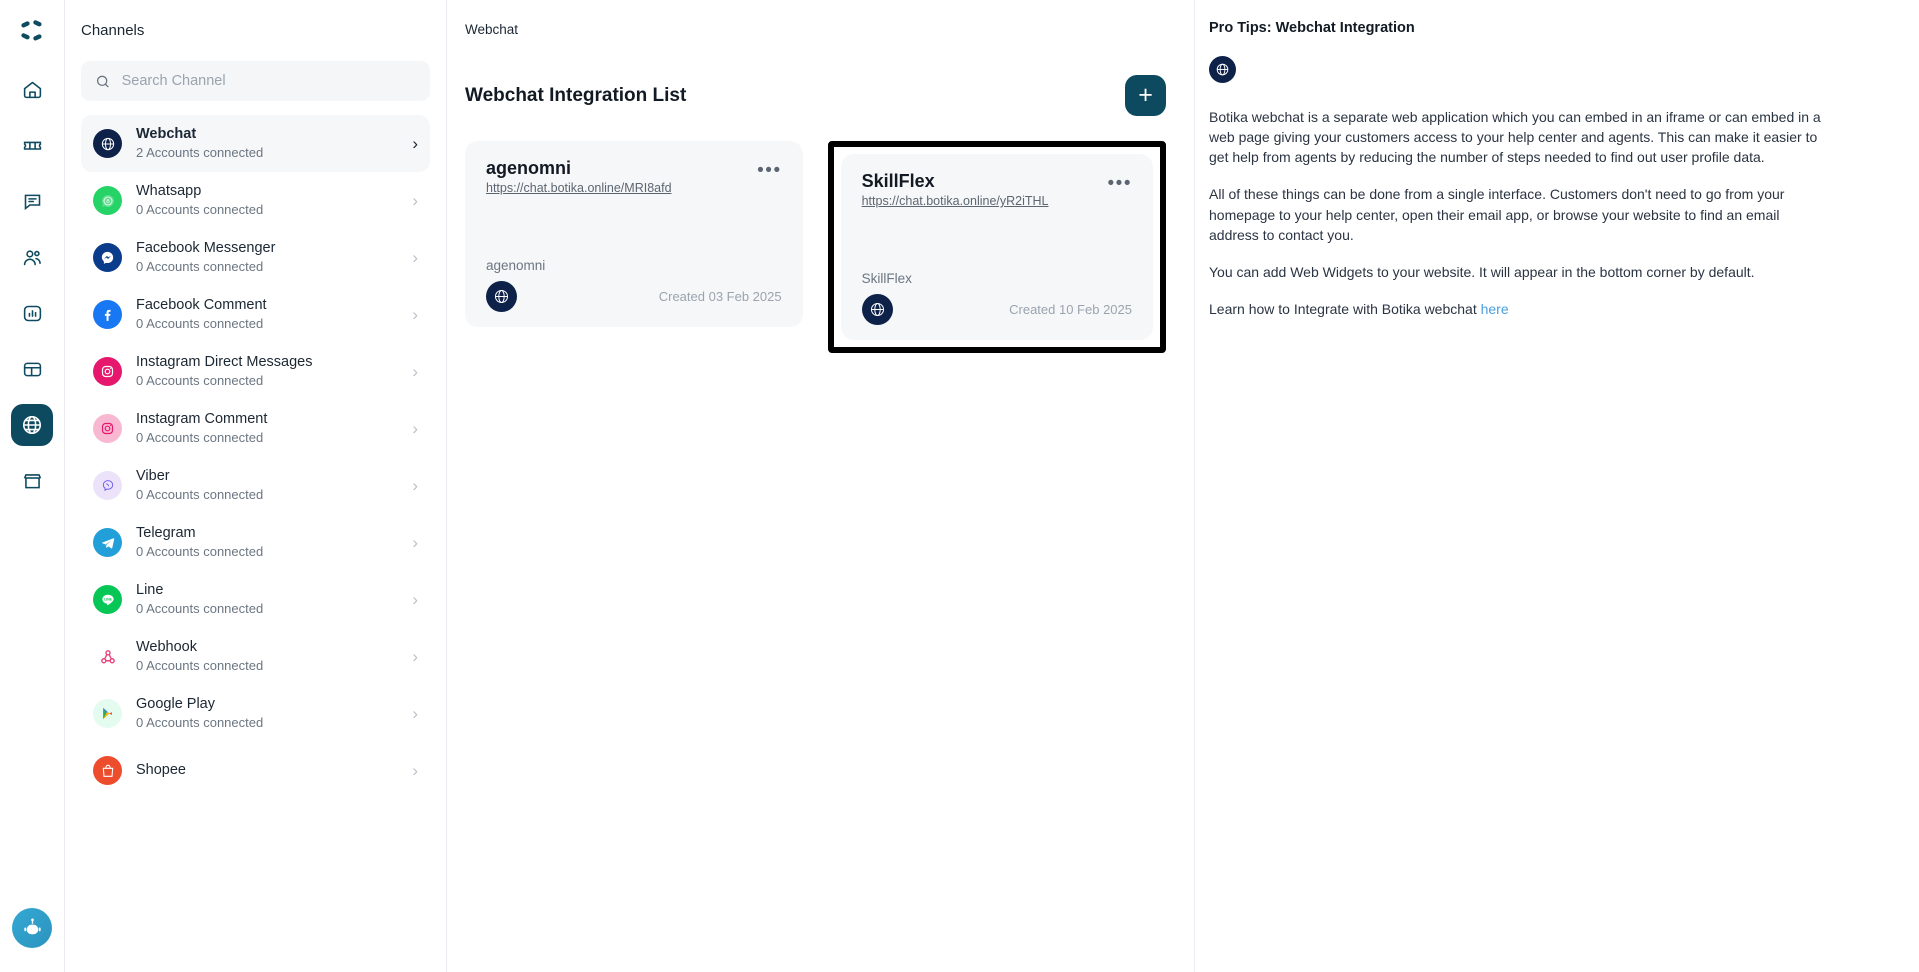  Describe the element at coordinates (202, 419) in the screenshot. I see `channel-name: Instagram Comment` at that location.